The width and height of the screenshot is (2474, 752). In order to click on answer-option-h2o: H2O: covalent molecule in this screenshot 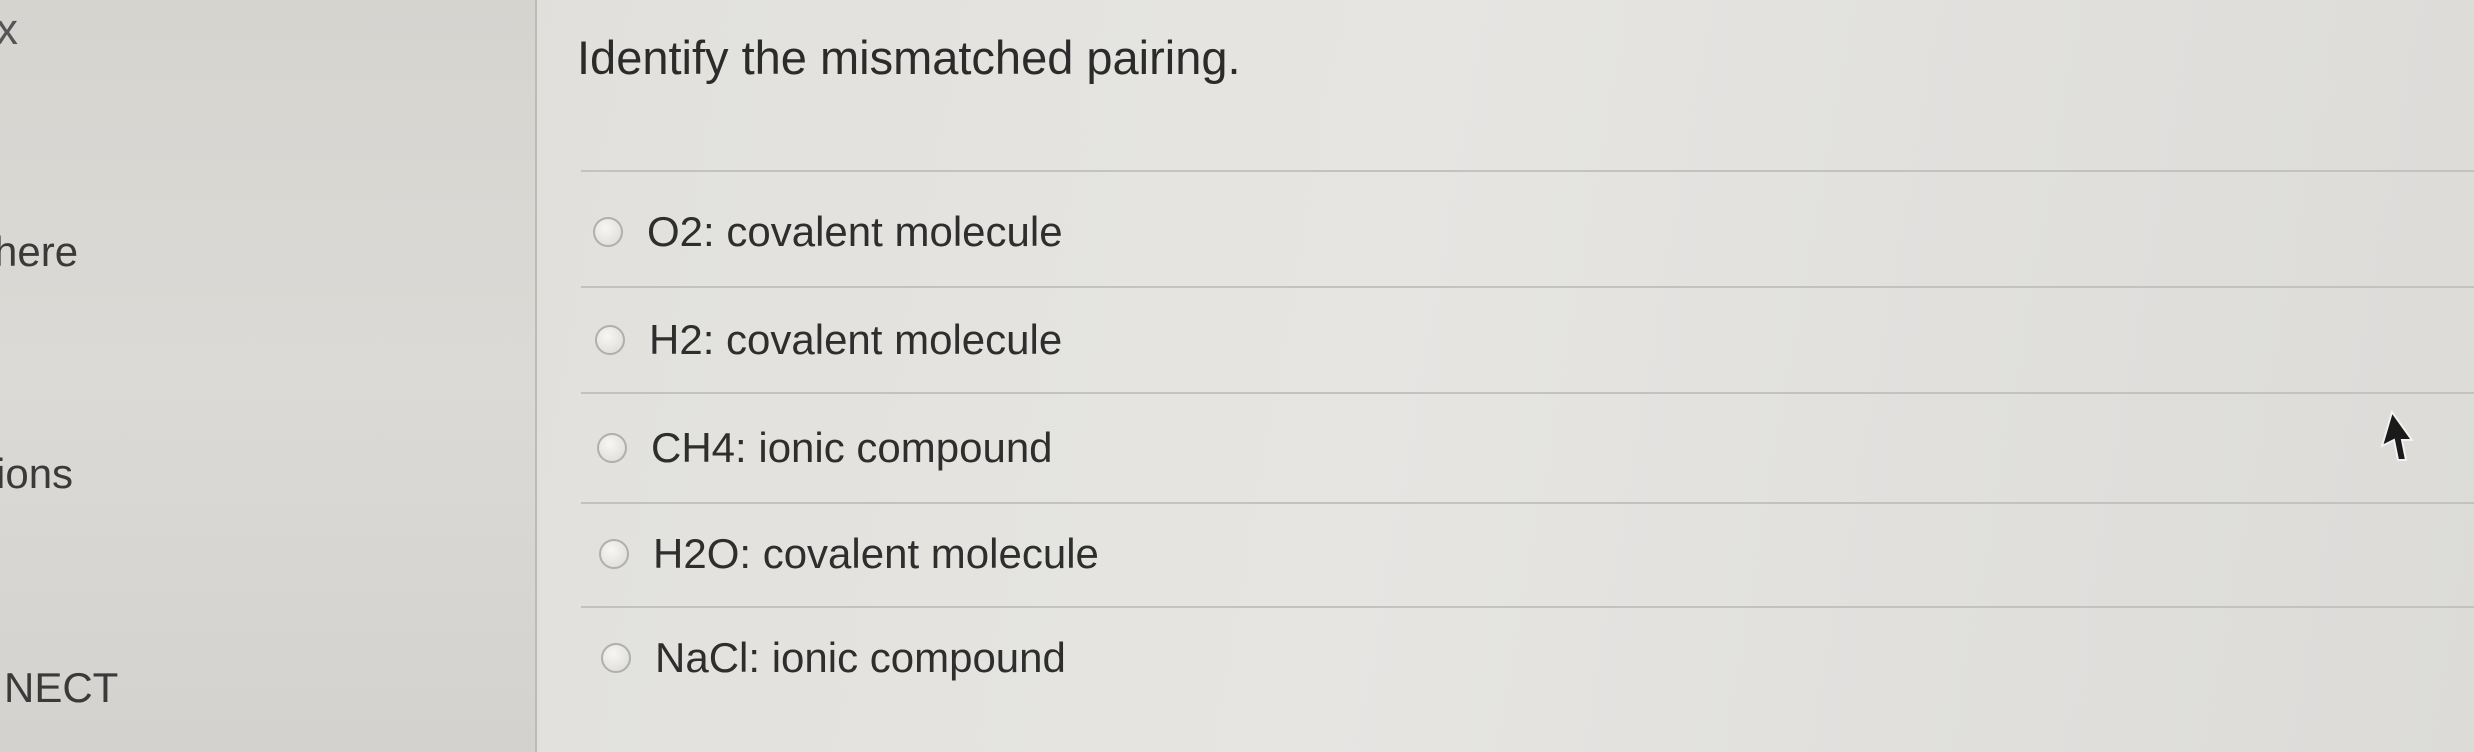, I will do `click(849, 554)`.